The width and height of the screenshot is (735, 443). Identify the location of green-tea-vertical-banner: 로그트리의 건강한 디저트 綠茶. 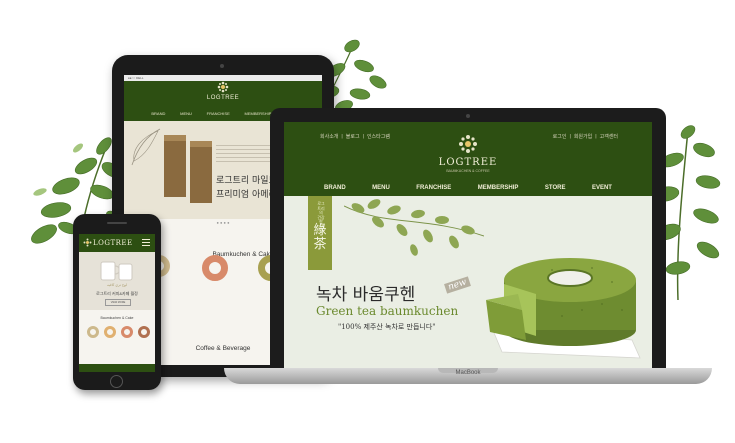
(320, 233).